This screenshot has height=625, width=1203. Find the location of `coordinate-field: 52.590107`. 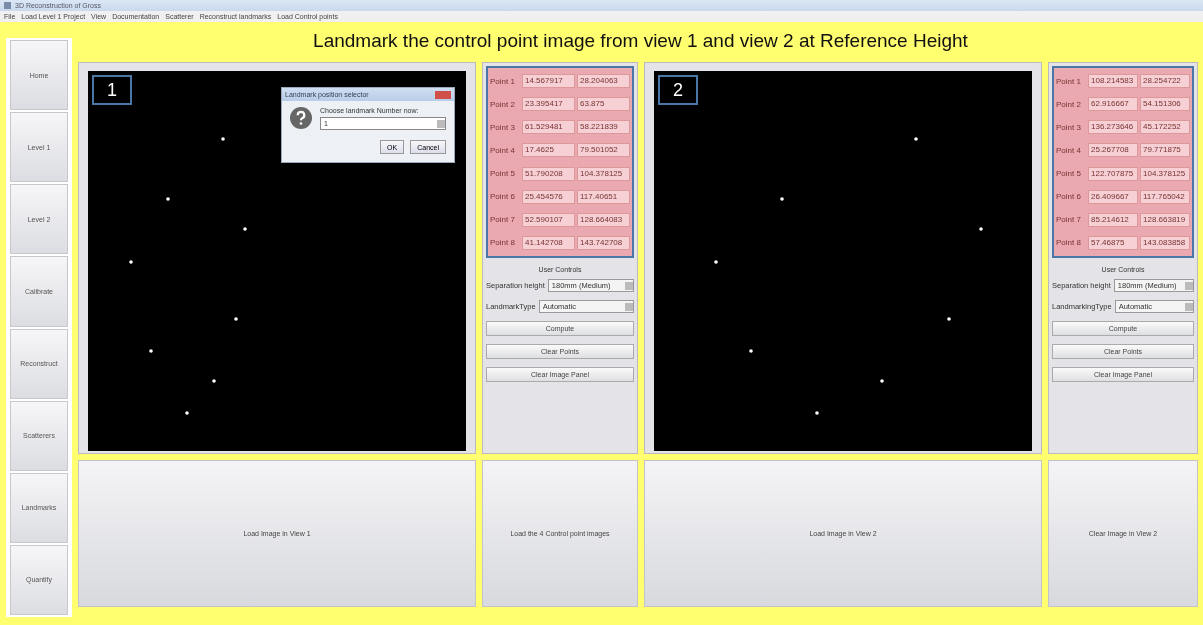

coordinate-field: 52.590107 is located at coordinates (548, 219).